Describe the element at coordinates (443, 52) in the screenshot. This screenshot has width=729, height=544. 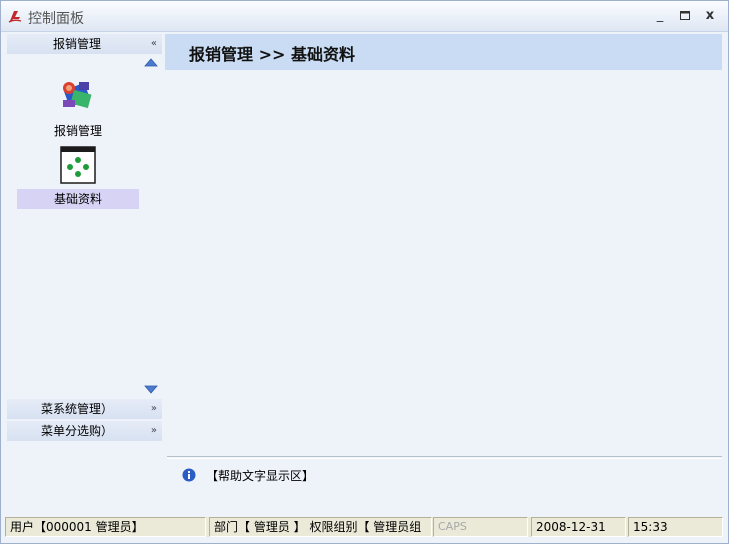
I see `content-header: 报销管理 >> 基础资料` at that location.